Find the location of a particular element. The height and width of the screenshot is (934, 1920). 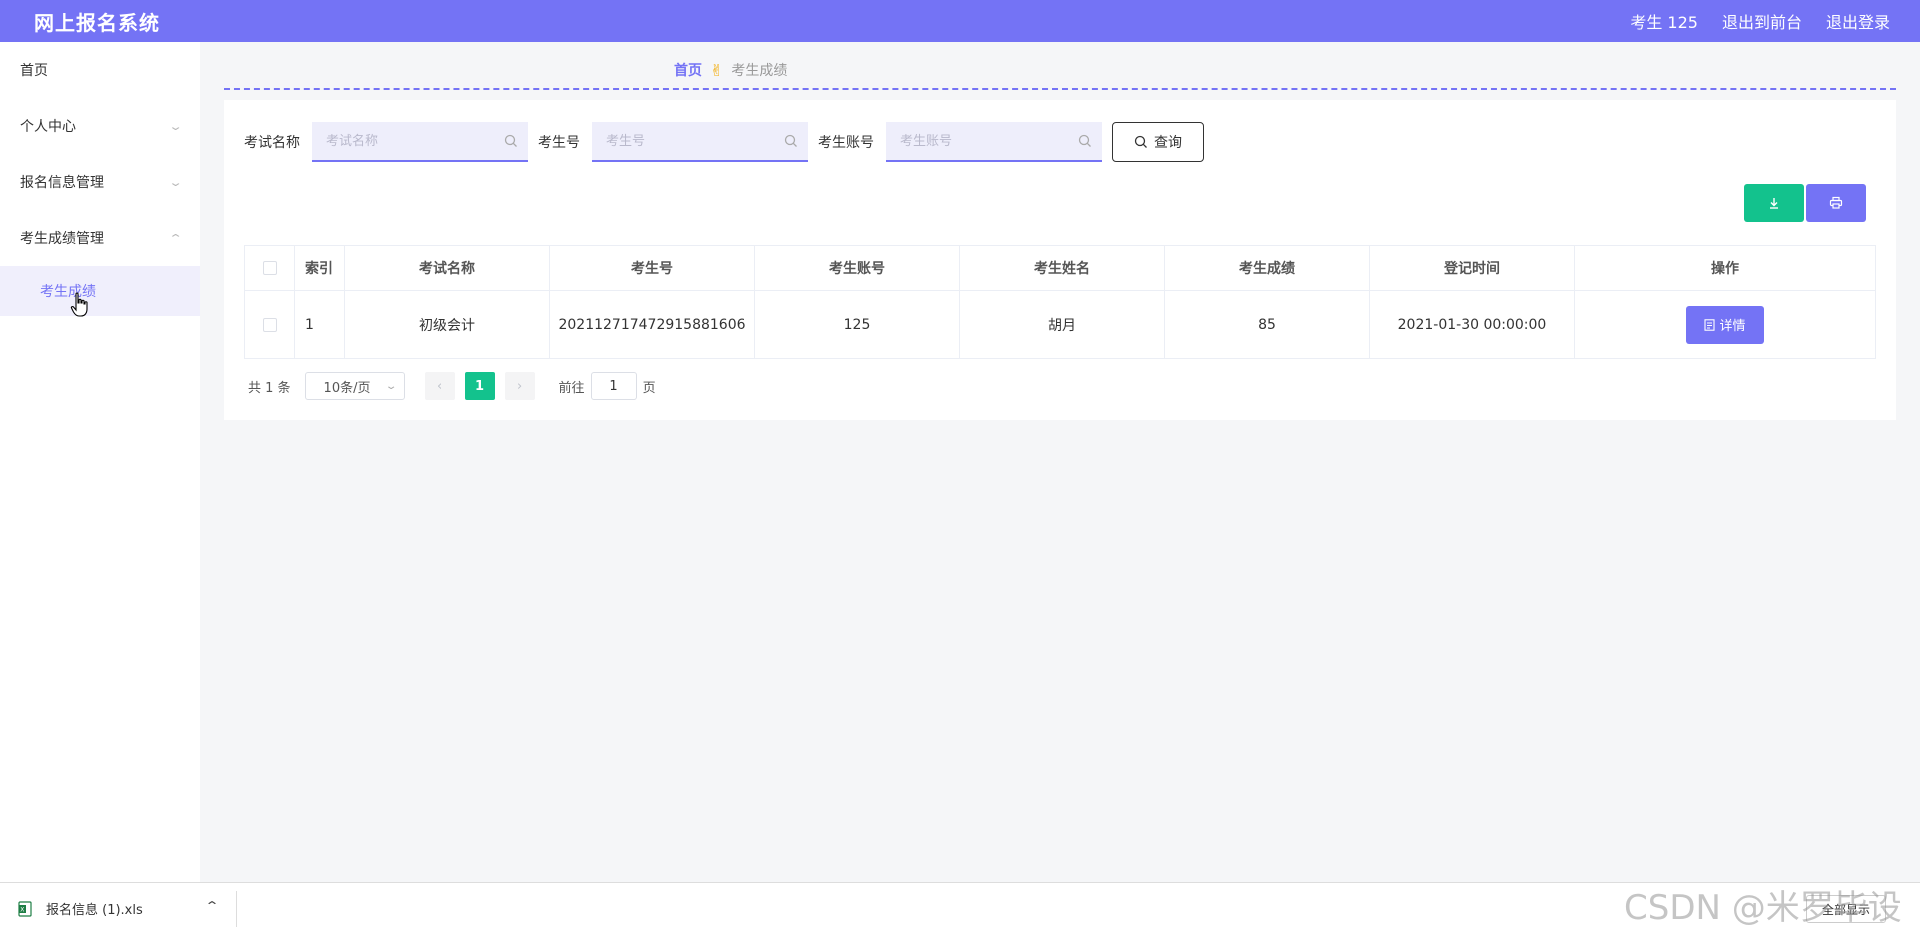

breadcrumb-current: 考生成绩 is located at coordinates (759, 71).